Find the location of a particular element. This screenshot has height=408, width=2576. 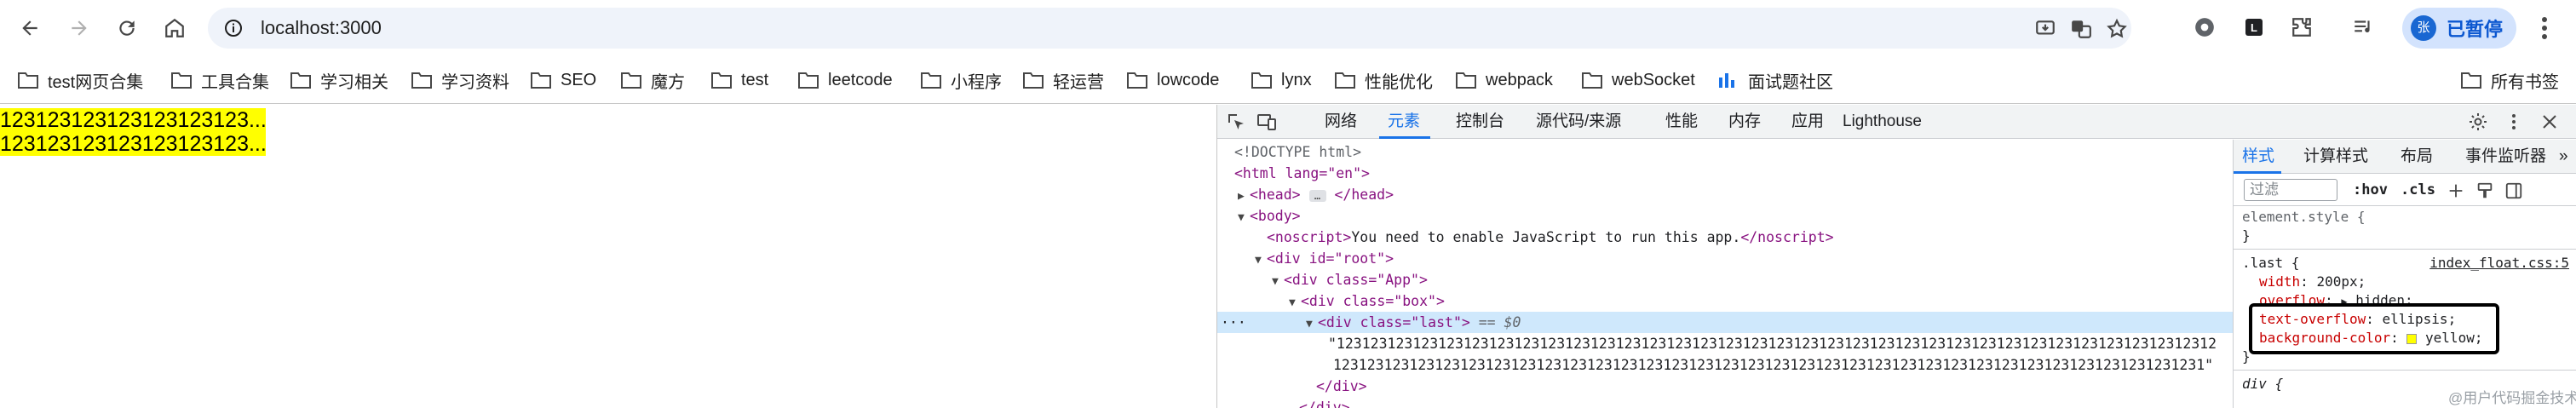

tab-performance: 性能 is located at coordinates (1681, 122).